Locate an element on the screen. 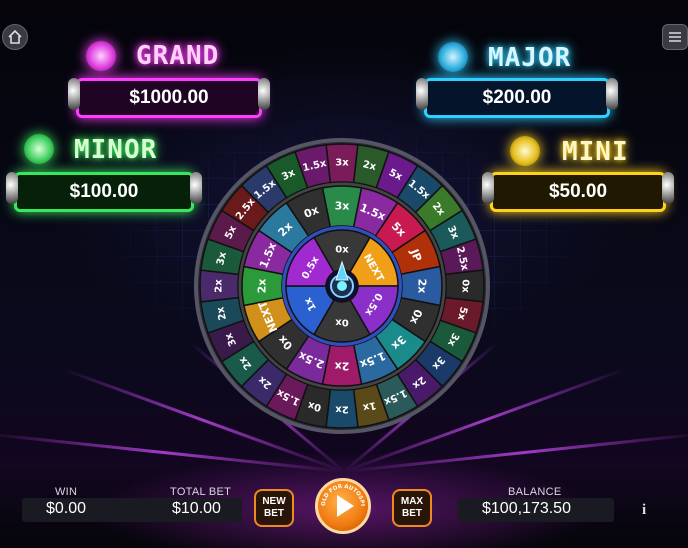 This screenshot has width=688, height=548. menu-icon is located at coordinates (675, 37).